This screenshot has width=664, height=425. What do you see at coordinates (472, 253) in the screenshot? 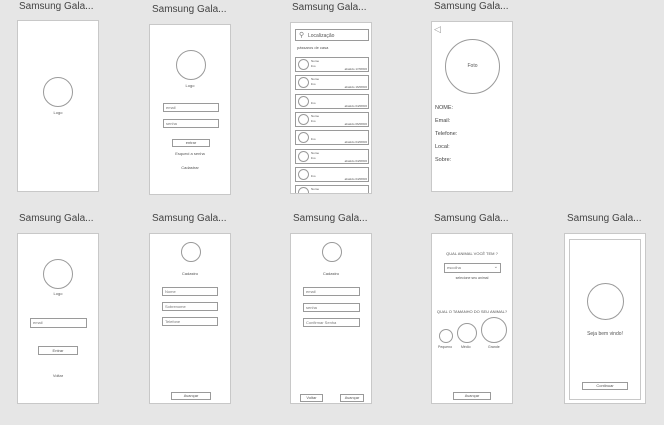
I see `animal-question: QUAL ANIMAL VOCÊ TEM ?` at bounding box center [472, 253].